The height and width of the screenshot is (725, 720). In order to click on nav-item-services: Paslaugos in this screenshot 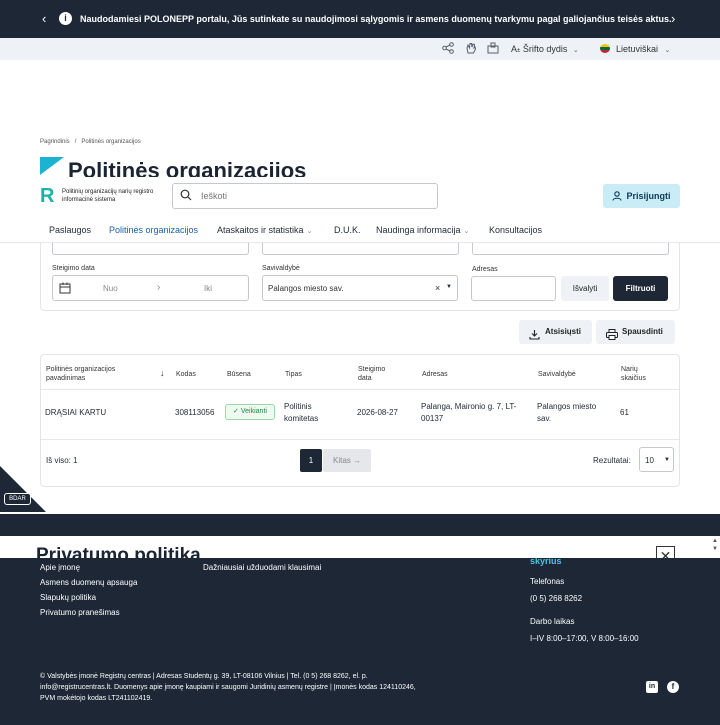, I will do `click(70, 230)`.